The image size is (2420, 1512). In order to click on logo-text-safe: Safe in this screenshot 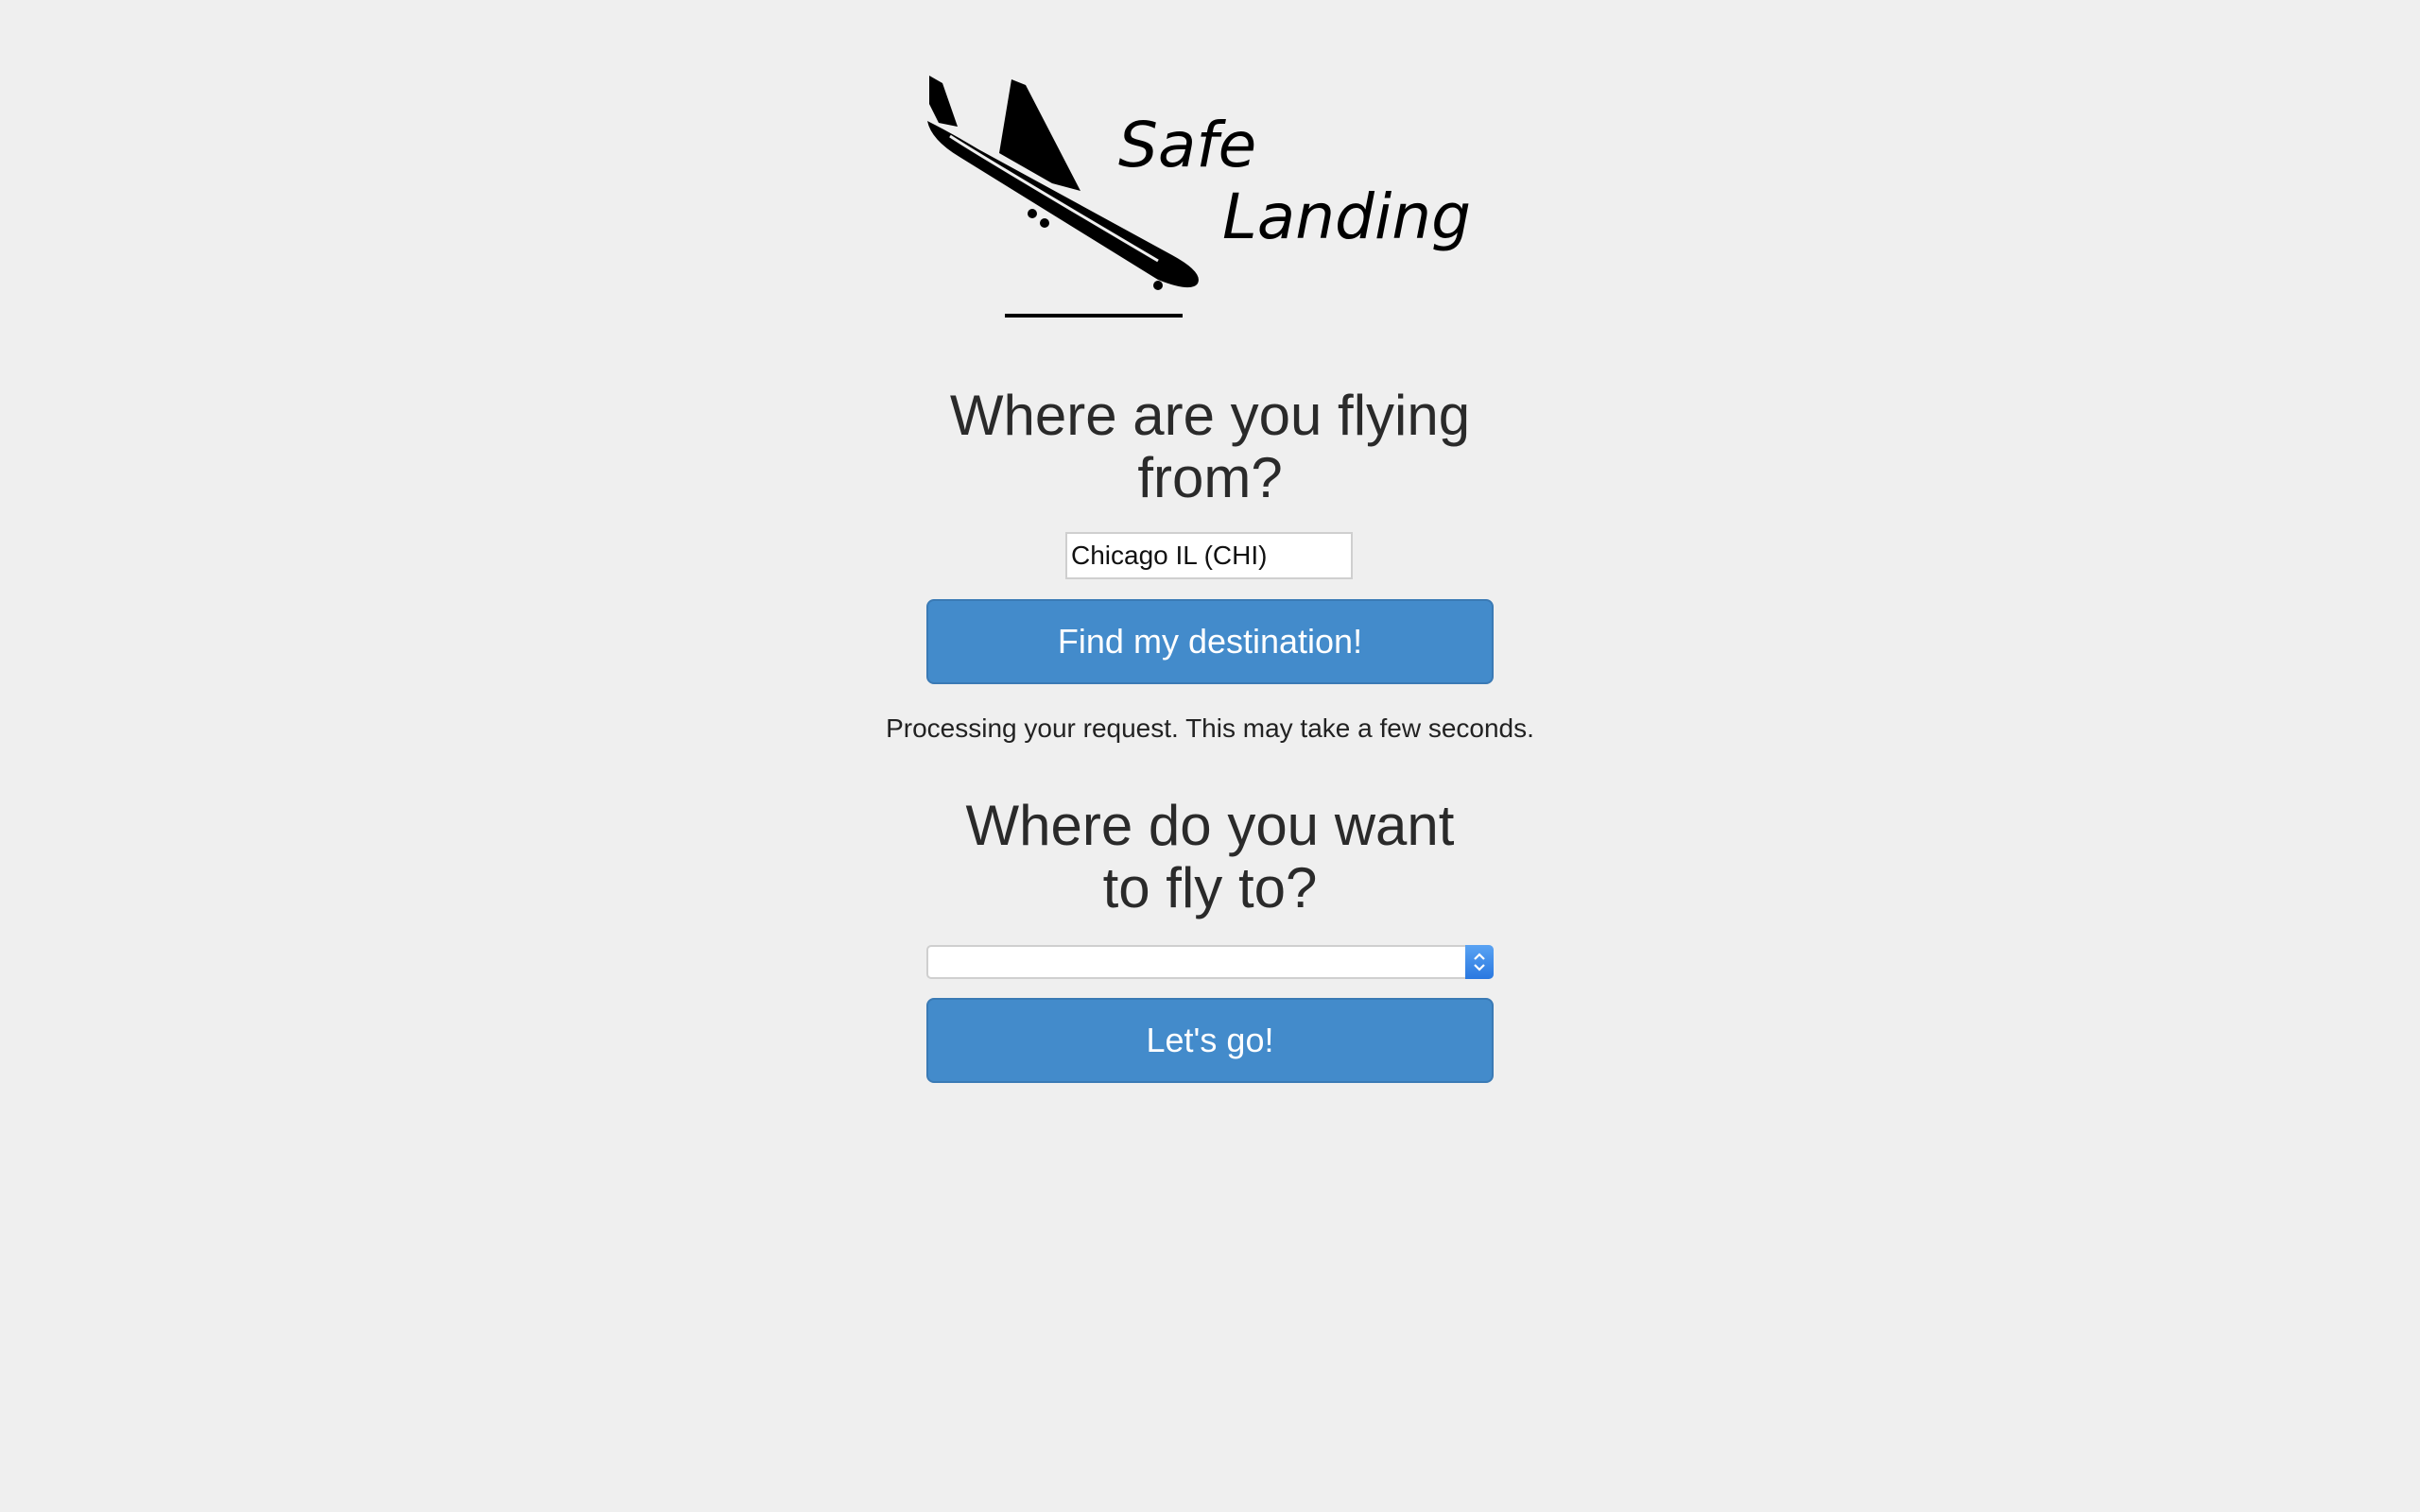, I will do `click(1187, 145)`.